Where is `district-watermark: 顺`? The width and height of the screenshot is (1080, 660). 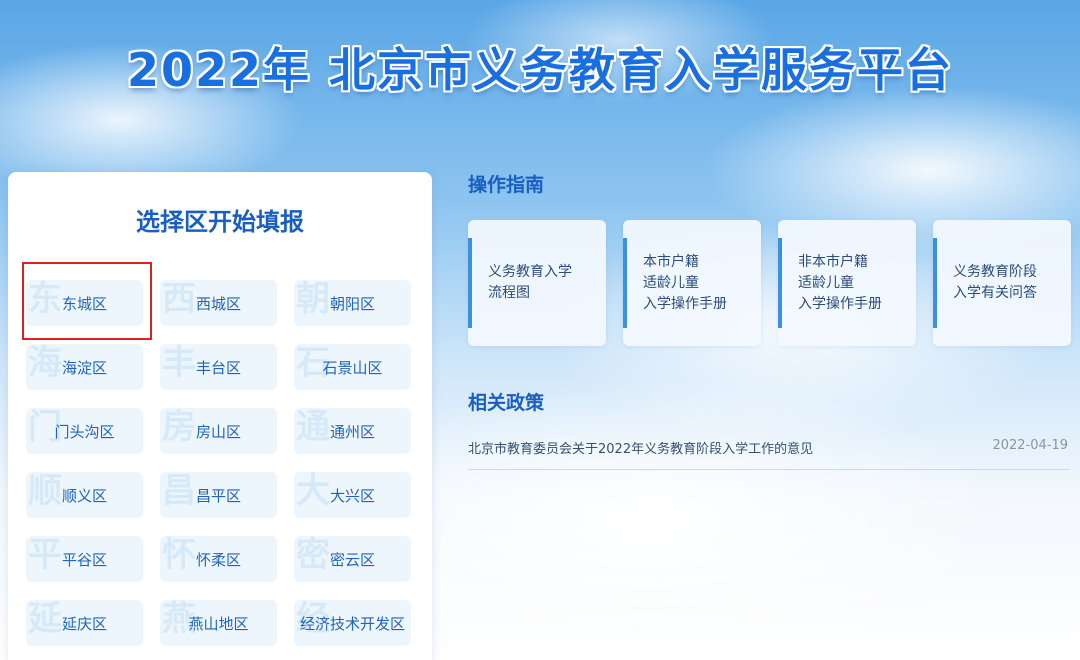 district-watermark: 顺 is located at coordinates (45, 491).